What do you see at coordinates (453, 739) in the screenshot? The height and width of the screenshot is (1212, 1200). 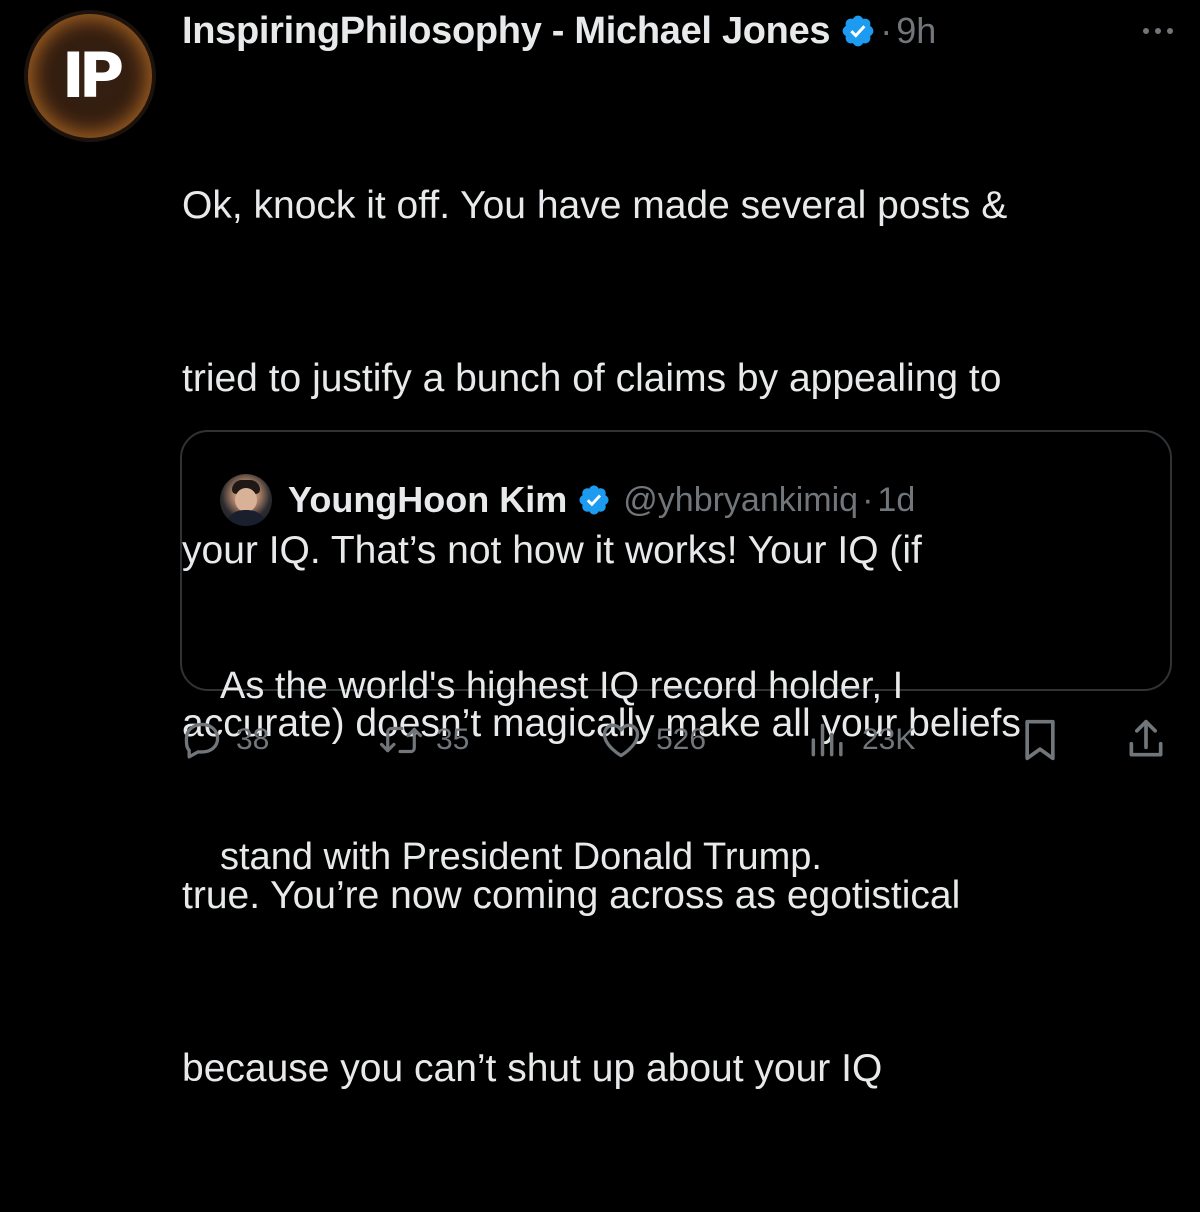 I see `retweet-count: 35` at bounding box center [453, 739].